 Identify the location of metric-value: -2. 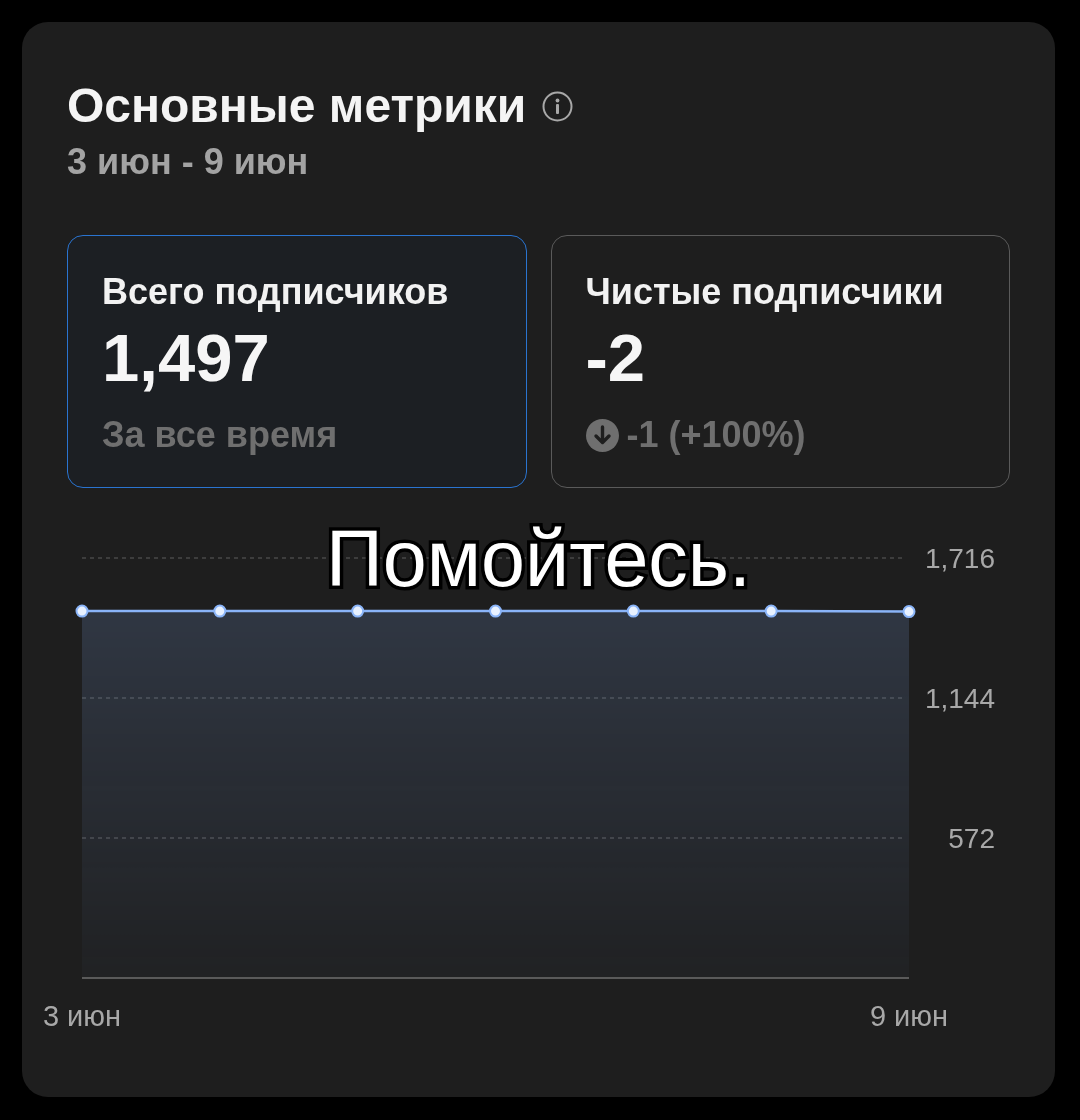
(616, 358).